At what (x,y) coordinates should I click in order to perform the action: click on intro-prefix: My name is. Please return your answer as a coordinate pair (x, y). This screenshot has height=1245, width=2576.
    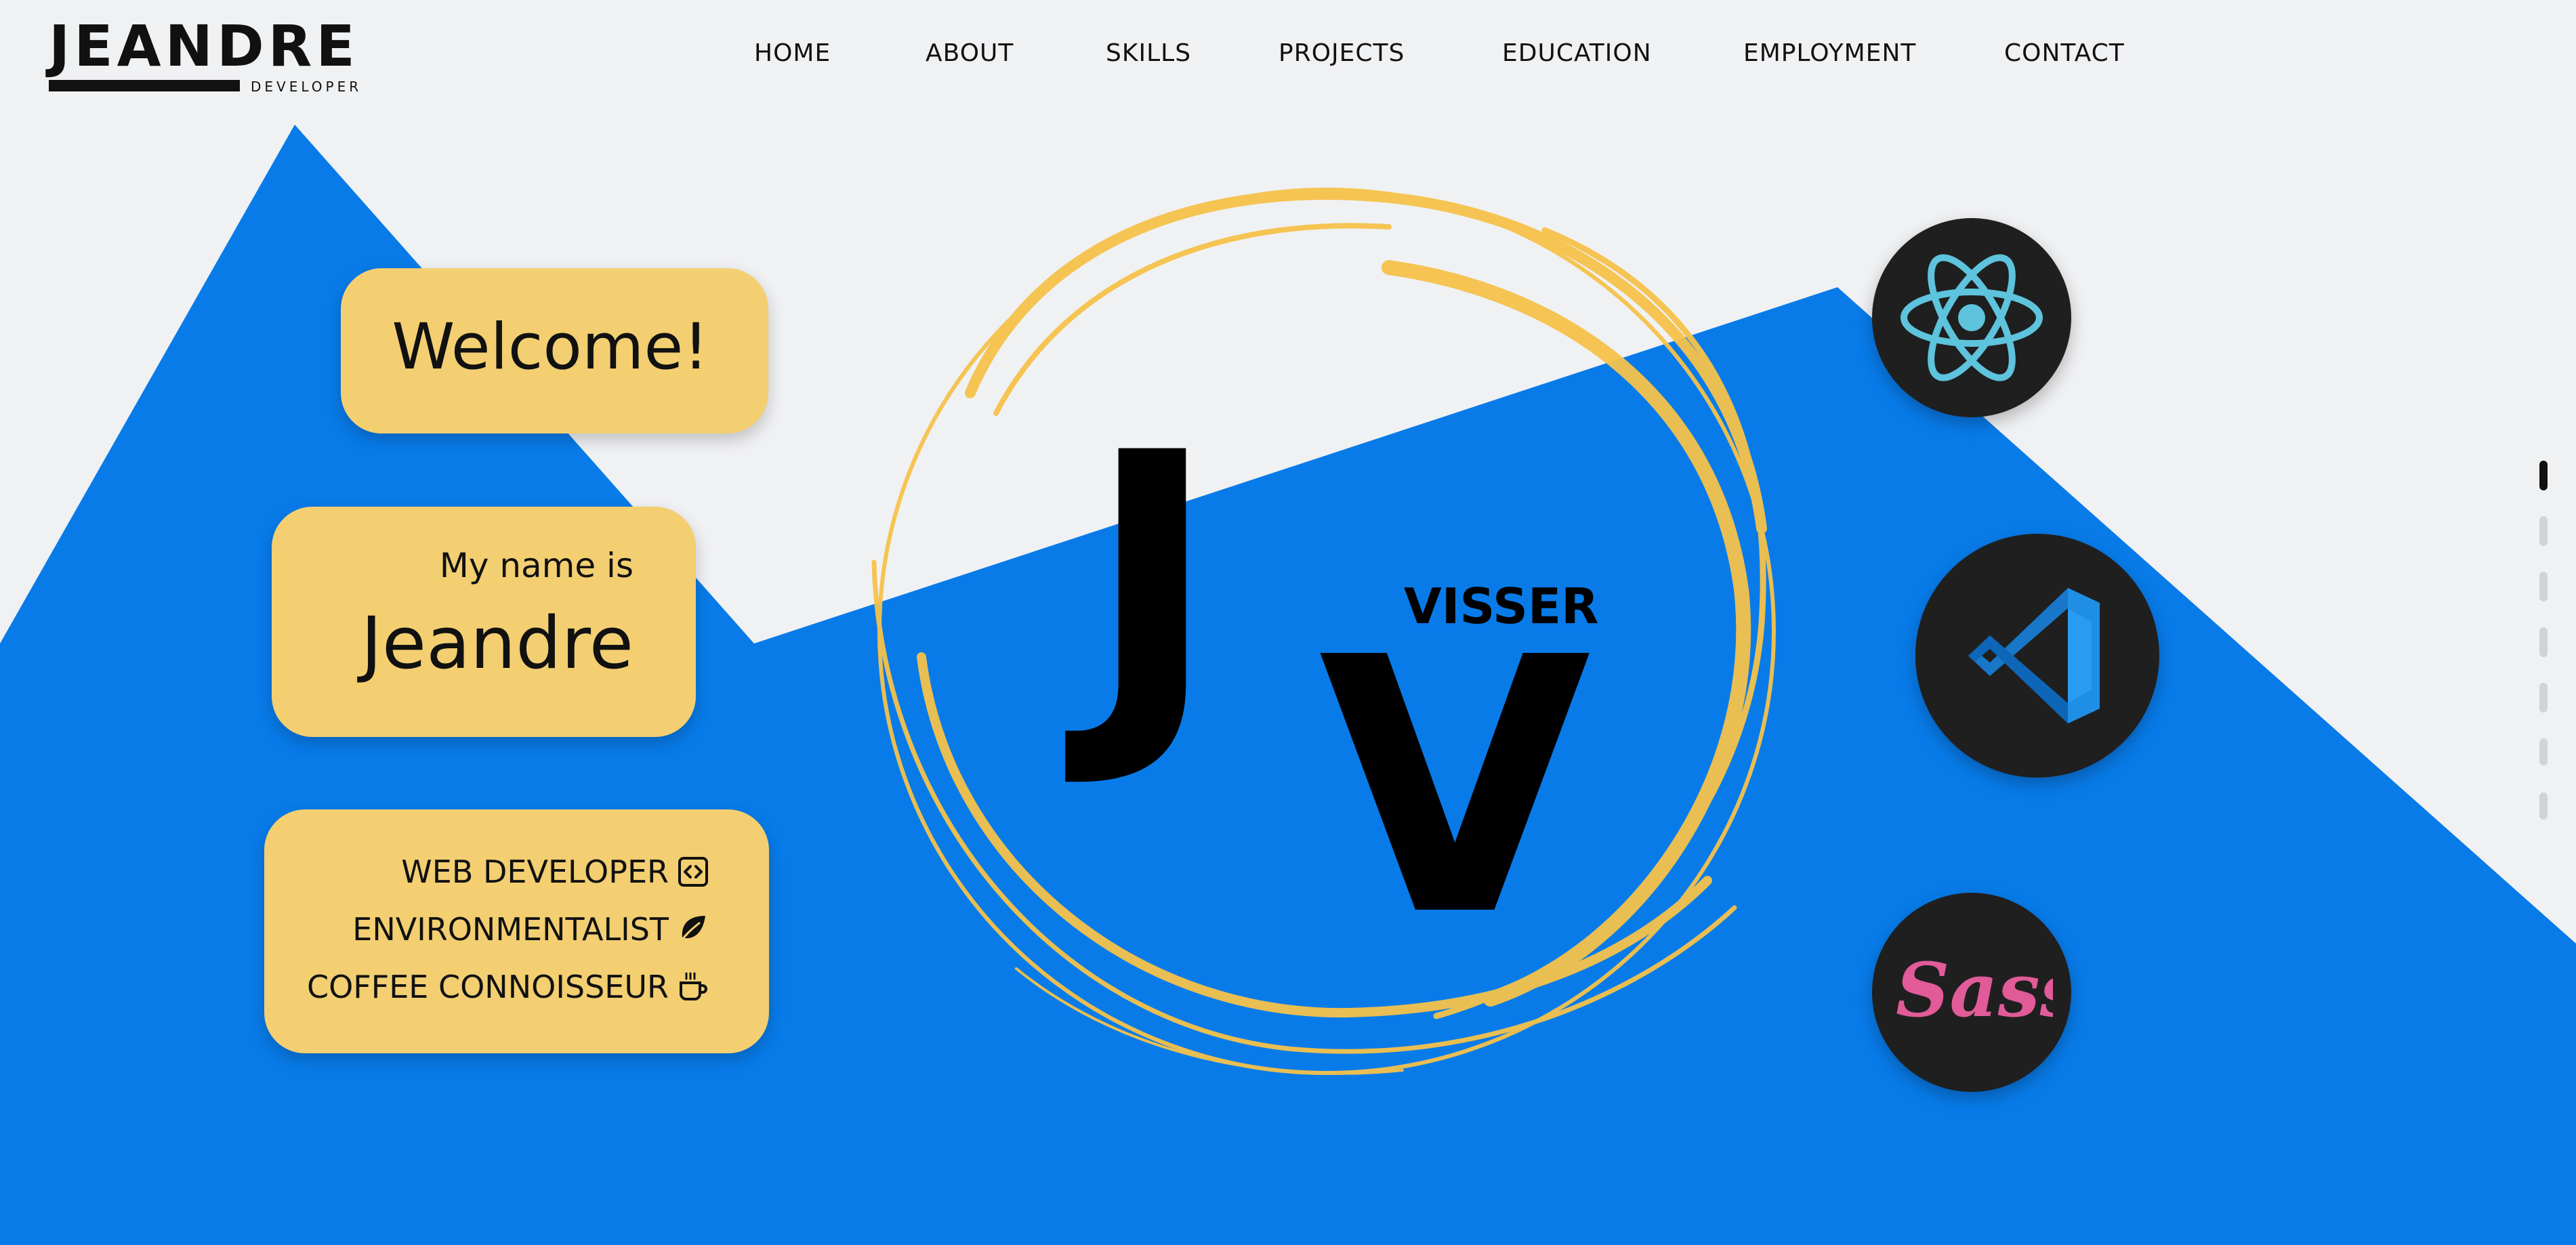
    Looking at the image, I should click on (536, 565).